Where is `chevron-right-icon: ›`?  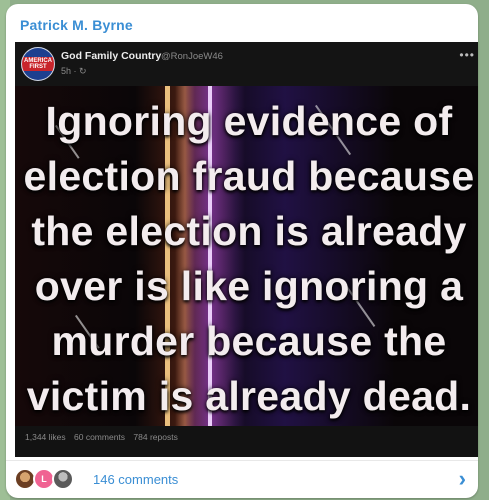
chevron-right-icon: › is located at coordinates (462, 479).